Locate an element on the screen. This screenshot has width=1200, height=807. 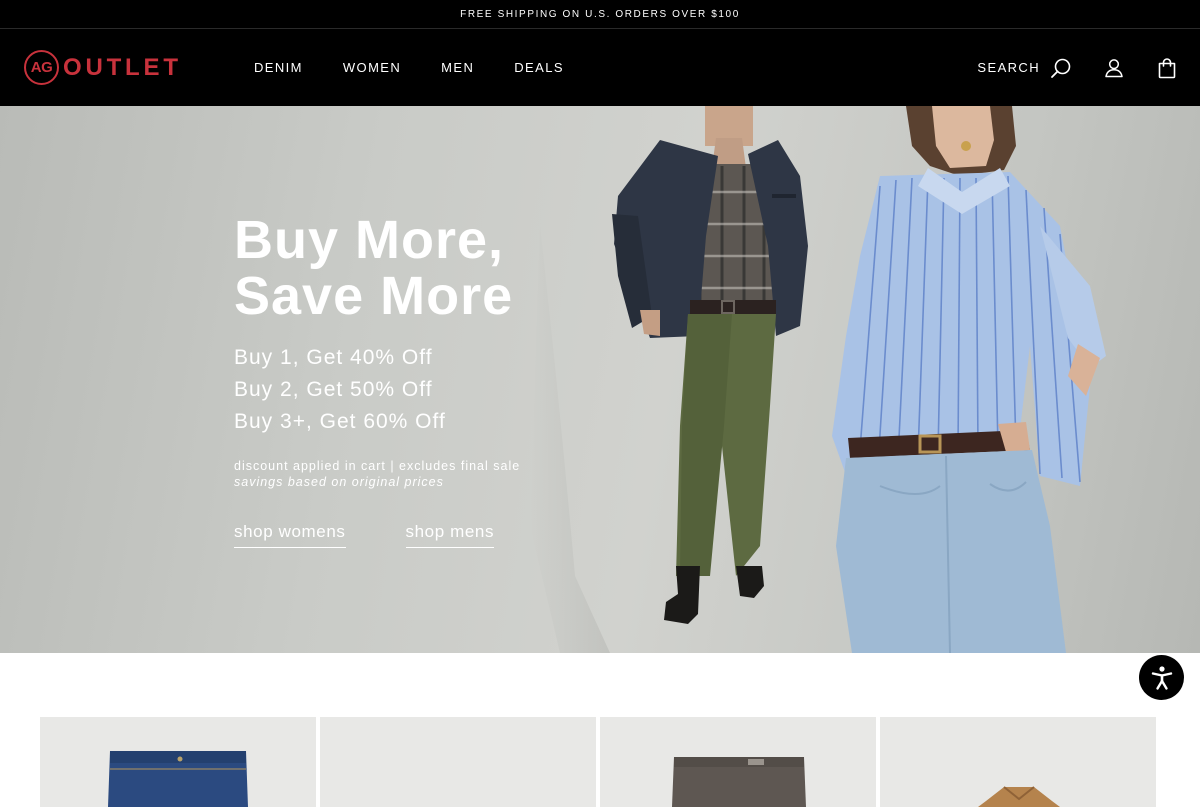
hero-ctas: shop womens shop mens is located at coordinates (399, 535).